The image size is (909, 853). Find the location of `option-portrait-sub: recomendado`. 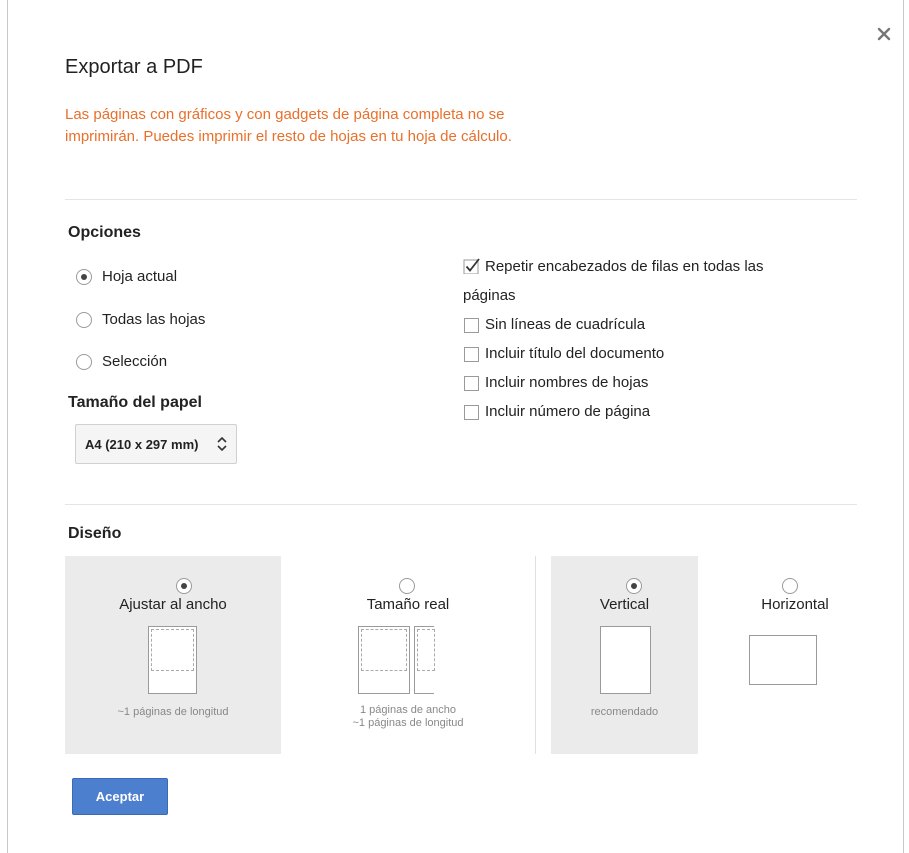

option-portrait-sub: recomendado is located at coordinates (624, 712).